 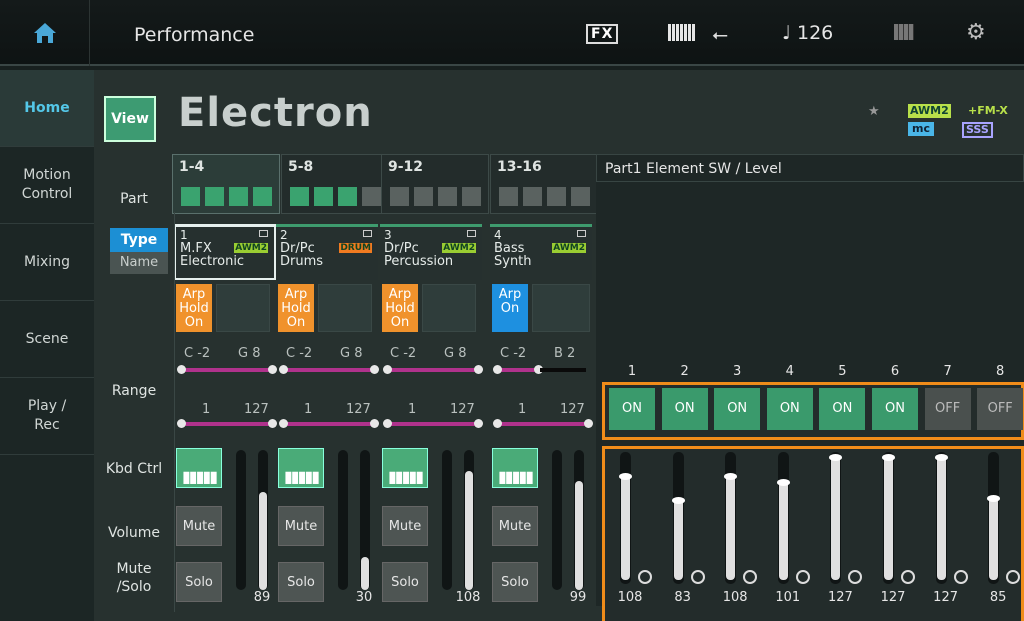 I want to click on element-switch-3: ON, so click(x=737, y=409).